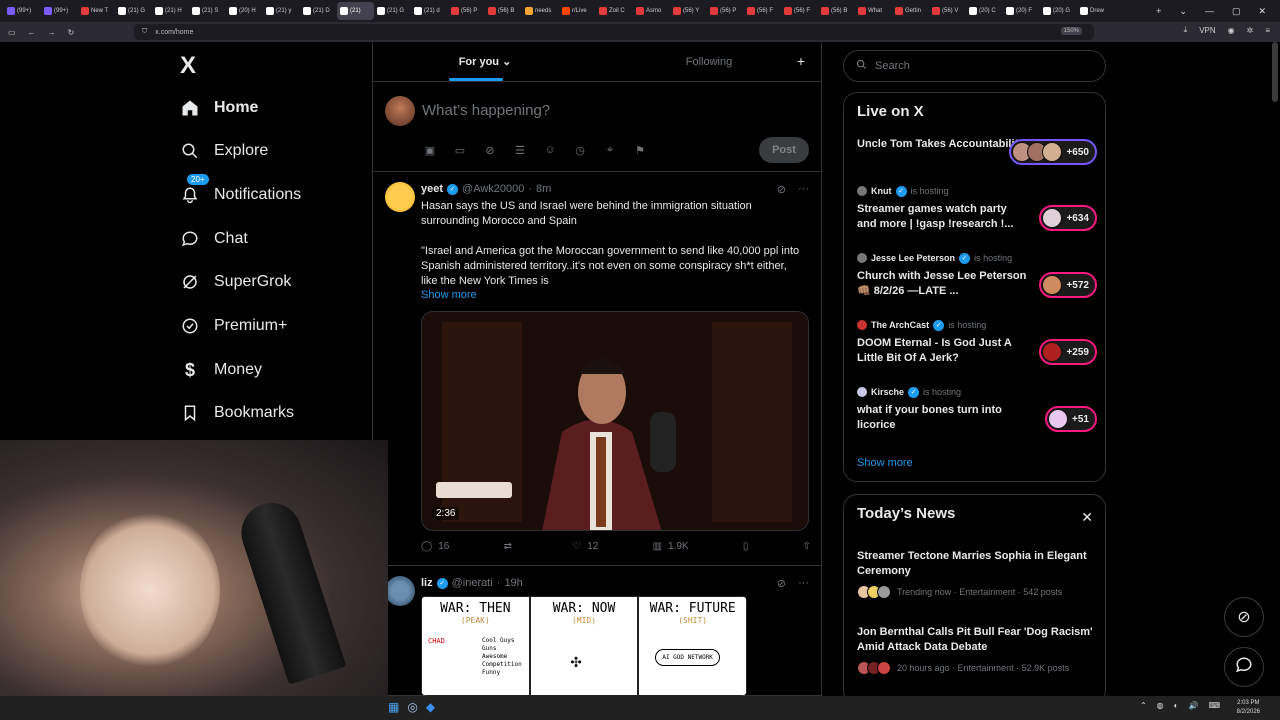 This screenshot has width=1280, height=720. What do you see at coordinates (873, 11) in the screenshot?
I see `browser-tab: What` at bounding box center [873, 11].